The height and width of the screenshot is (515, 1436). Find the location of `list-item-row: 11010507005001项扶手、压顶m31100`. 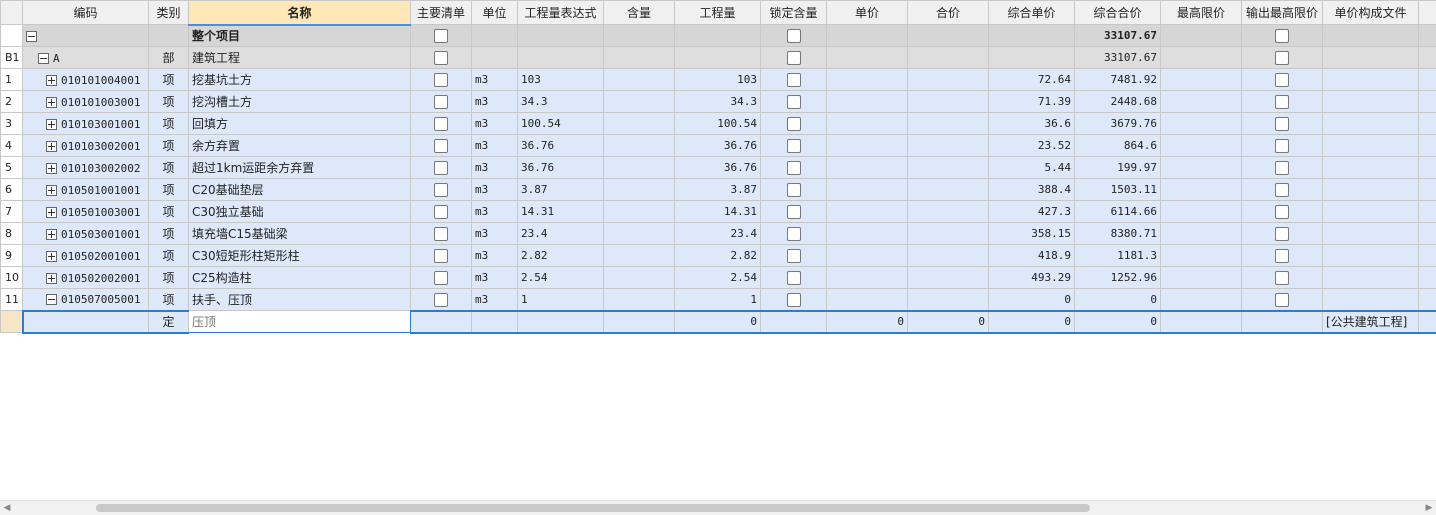

list-item-row: 11010507005001项扶手、压顶m31100 is located at coordinates (718, 300).